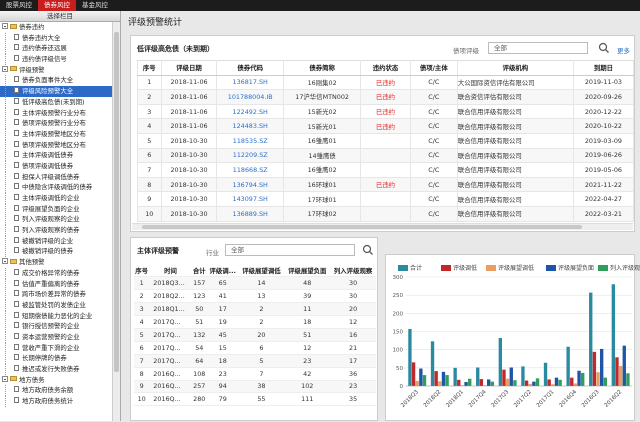 Image resolution: width=640 pixels, height=422 pixels. Describe the element at coordinates (56, 155) in the screenshot. I see `sidebar-item: 主体评级调低债券` at that location.